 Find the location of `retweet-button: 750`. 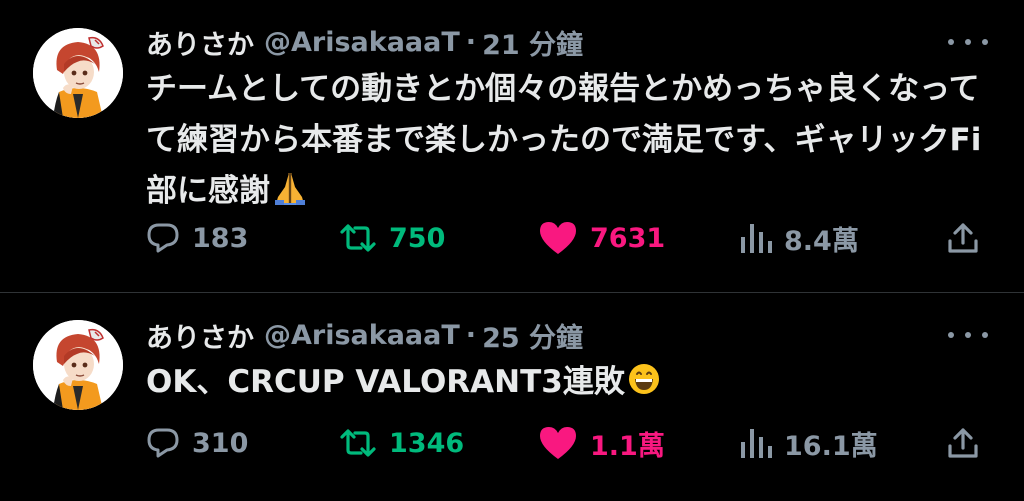

retweet-button: 750 is located at coordinates (392, 238).